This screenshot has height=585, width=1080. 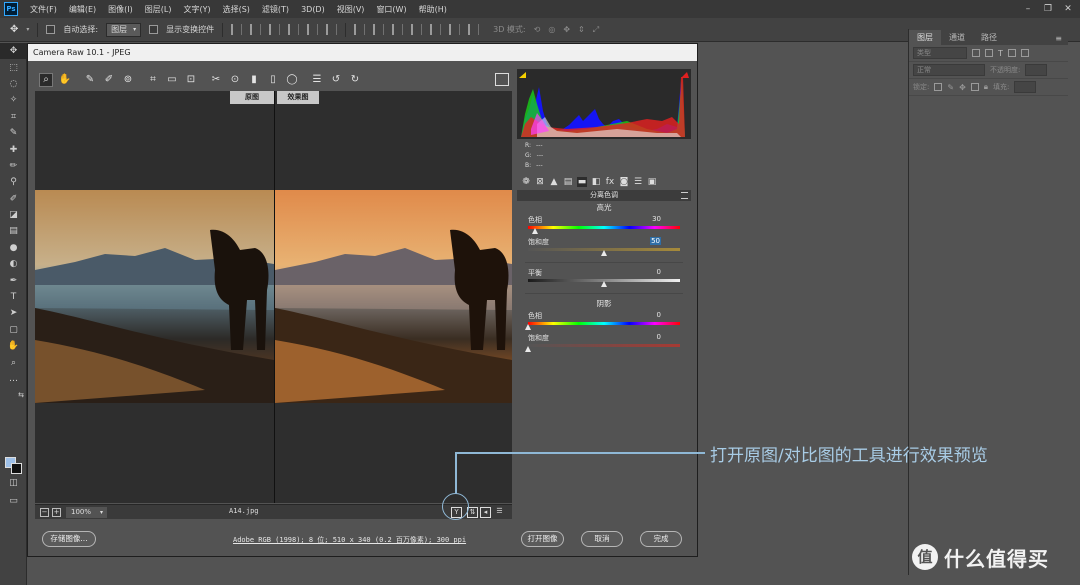 I want to click on maximize-icon: ❐, so click(x=1048, y=9).